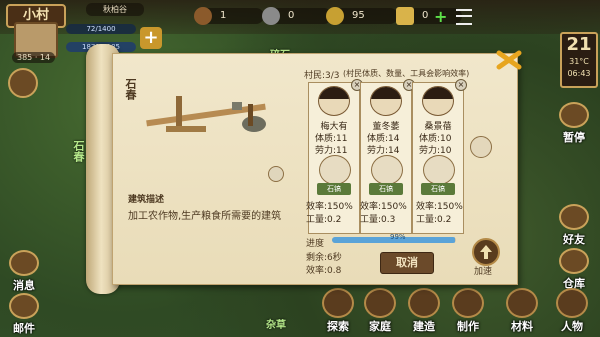 This screenshot has width=600, height=337. I want to click on lock-icon, so click(481, 147).